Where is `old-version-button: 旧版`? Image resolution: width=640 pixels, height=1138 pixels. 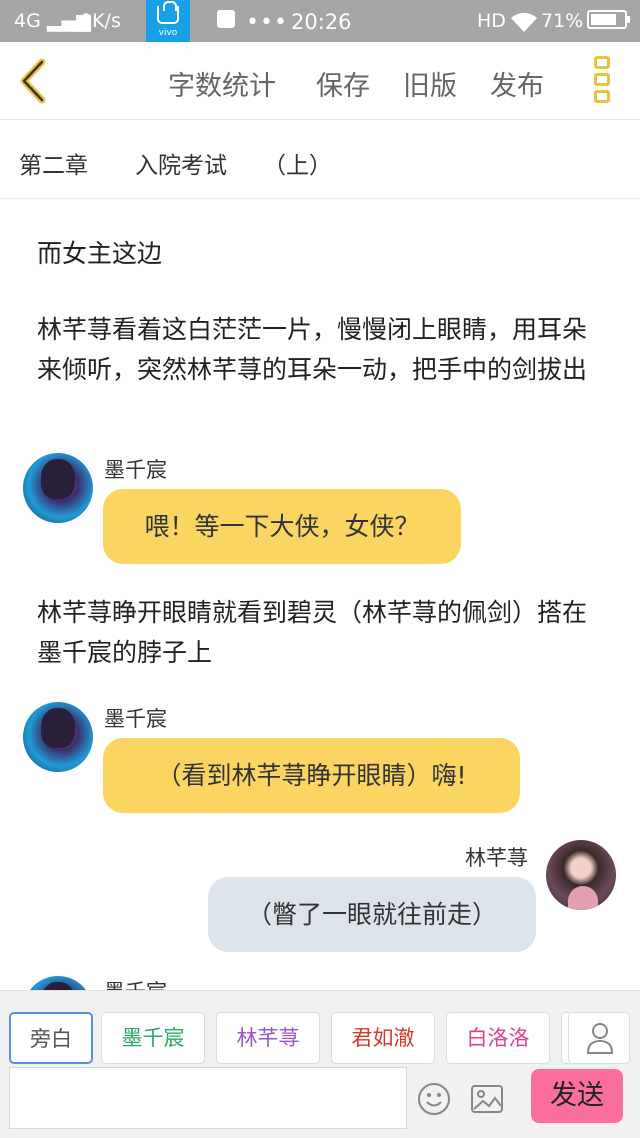 old-version-button: 旧版 is located at coordinates (430, 83).